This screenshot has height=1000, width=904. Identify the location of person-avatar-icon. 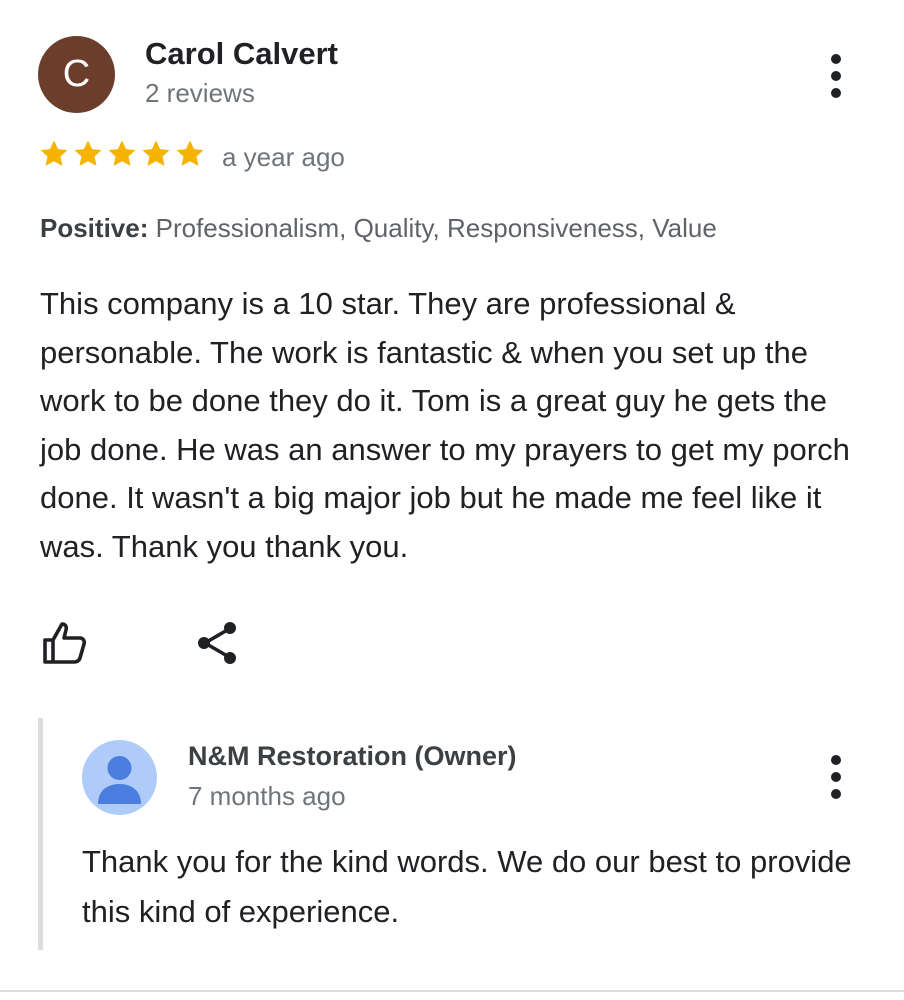
(119, 780).